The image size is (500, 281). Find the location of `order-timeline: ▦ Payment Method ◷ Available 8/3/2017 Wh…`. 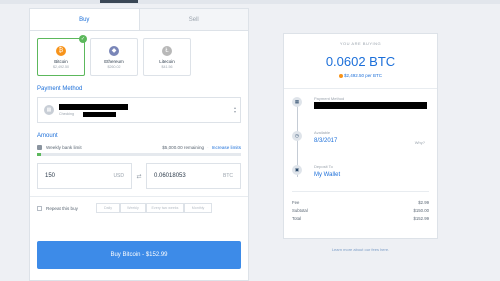

order-timeline: ▦ Payment Method ◷ Available 8/3/2017 Wh… is located at coordinates (360, 140).